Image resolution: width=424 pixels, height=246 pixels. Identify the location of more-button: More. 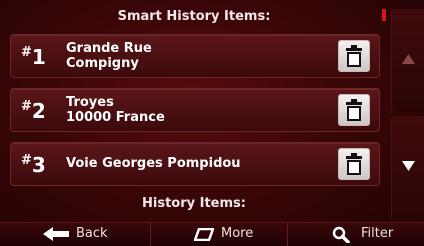
(219, 234).